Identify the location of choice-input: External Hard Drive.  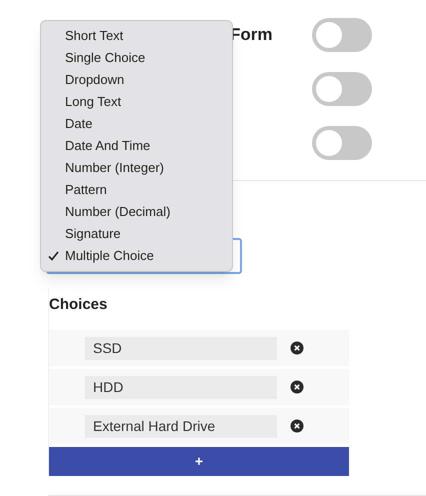
(181, 426).